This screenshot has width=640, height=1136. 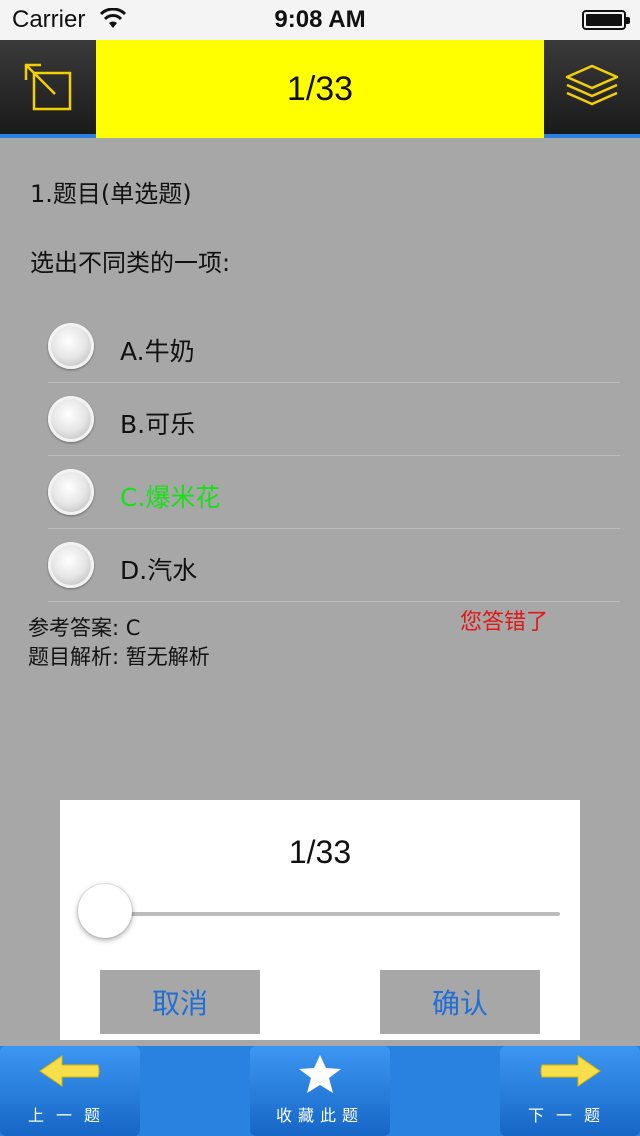 I want to click on option-a: A.牛奶, so click(x=334, y=346).